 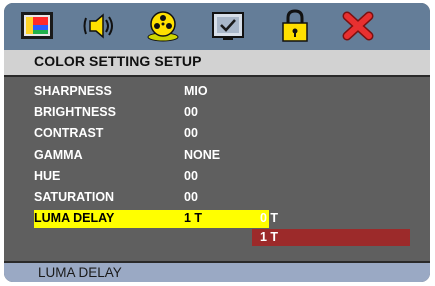 What do you see at coordinates (331, 237) in the screenshot?
I see `option-1t: 1 T` at bounding box center [331, 237].